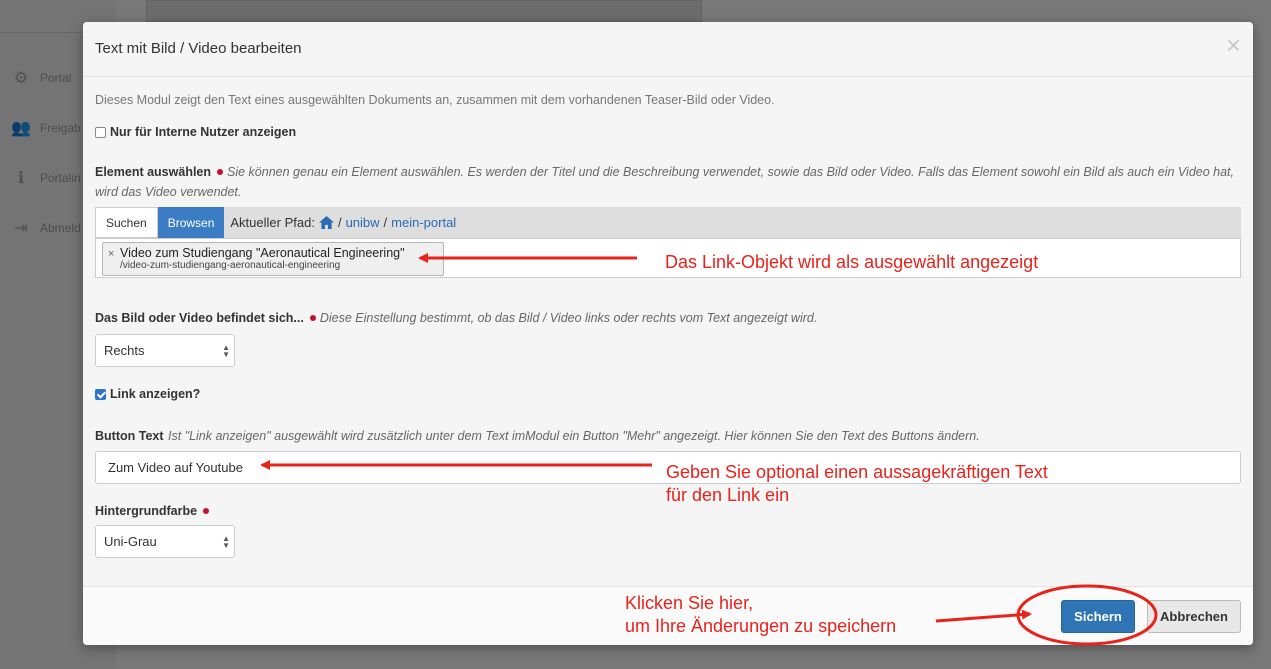 The image size is (1271, 669). What do you see at coordinates (130, 541) in the screenshot?
I see `background-color-select-value: Uni-Grau` at bounding box center [130, 541].